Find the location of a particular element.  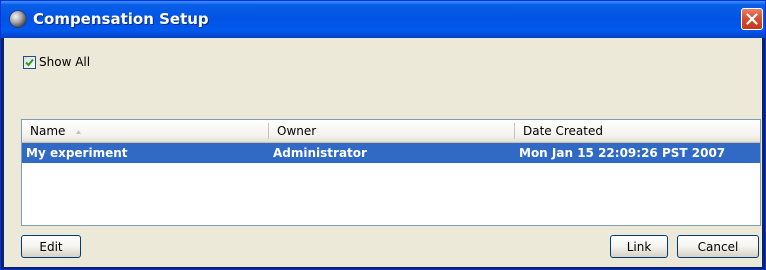

cancel-button: Cancel is located at coordinates (718, 246).